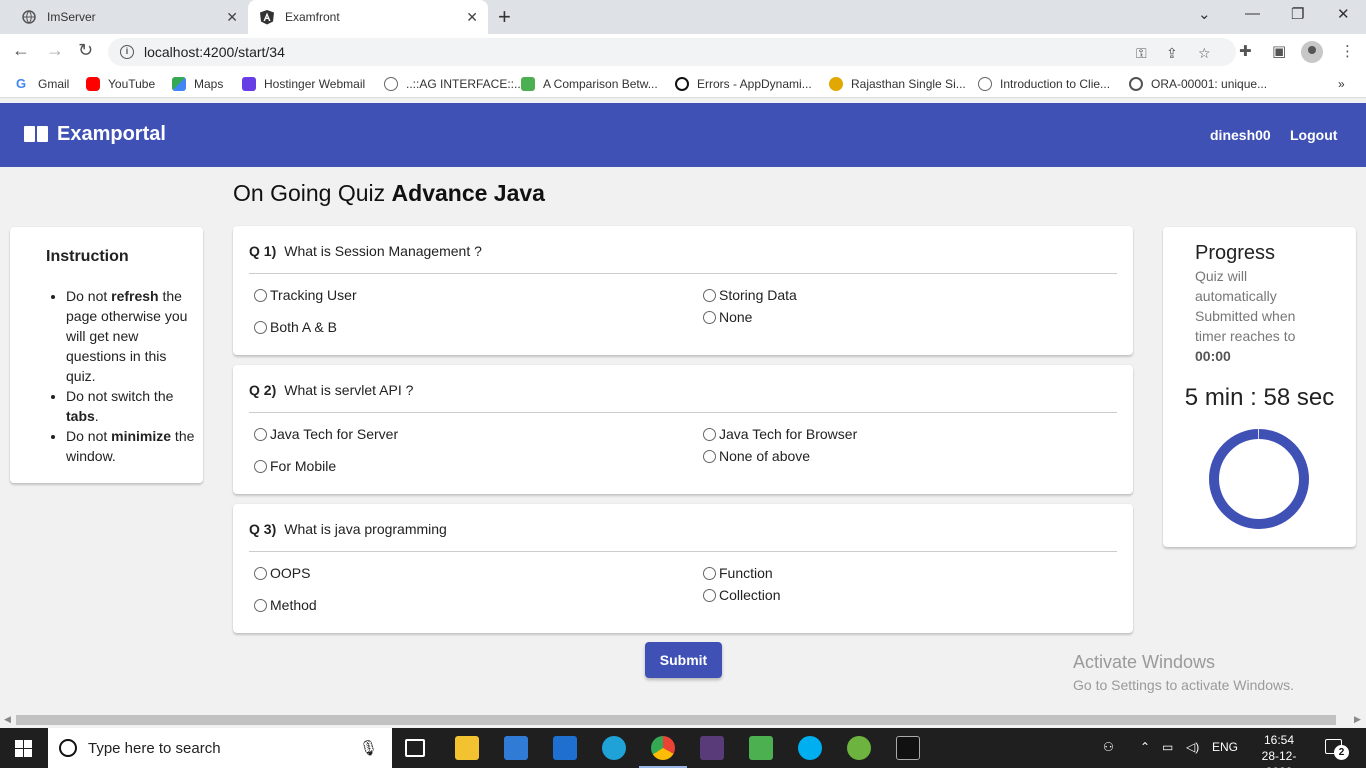 This screenshot has height=768, width=1366. Describe the element at coordinates (326, 434) in the screenshot. I see `option-radio: Java Tech for Server` at that location.